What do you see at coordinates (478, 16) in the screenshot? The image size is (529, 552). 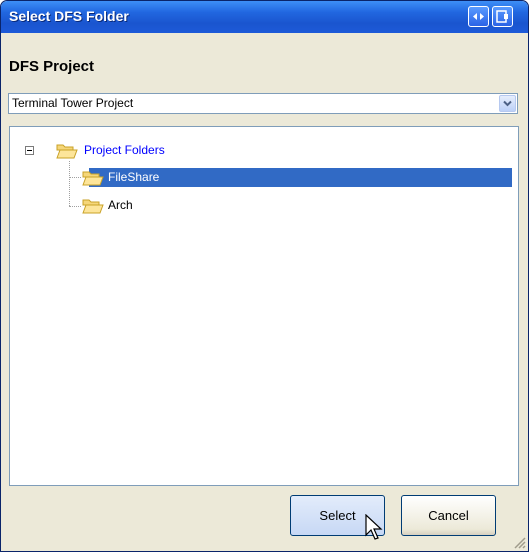 I see `restore-icon` at bounding box center [478, 16].